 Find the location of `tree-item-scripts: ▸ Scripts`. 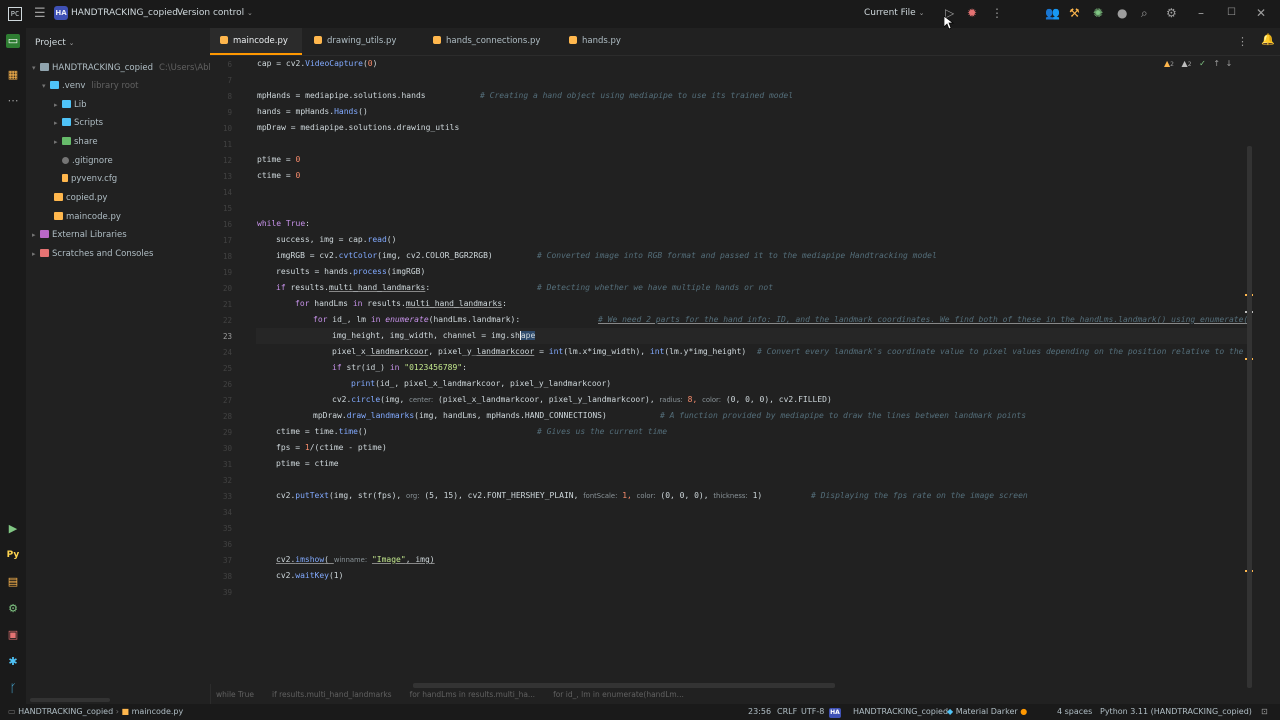

tree-item-scripts: ▸ Scripts is located at coordinates (78, 123).